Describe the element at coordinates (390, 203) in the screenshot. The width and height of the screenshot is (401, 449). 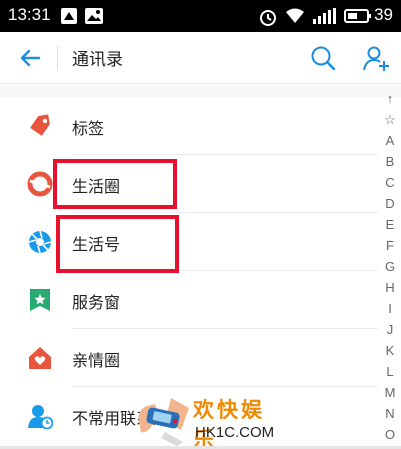
I see `index-letter: D` at that location.